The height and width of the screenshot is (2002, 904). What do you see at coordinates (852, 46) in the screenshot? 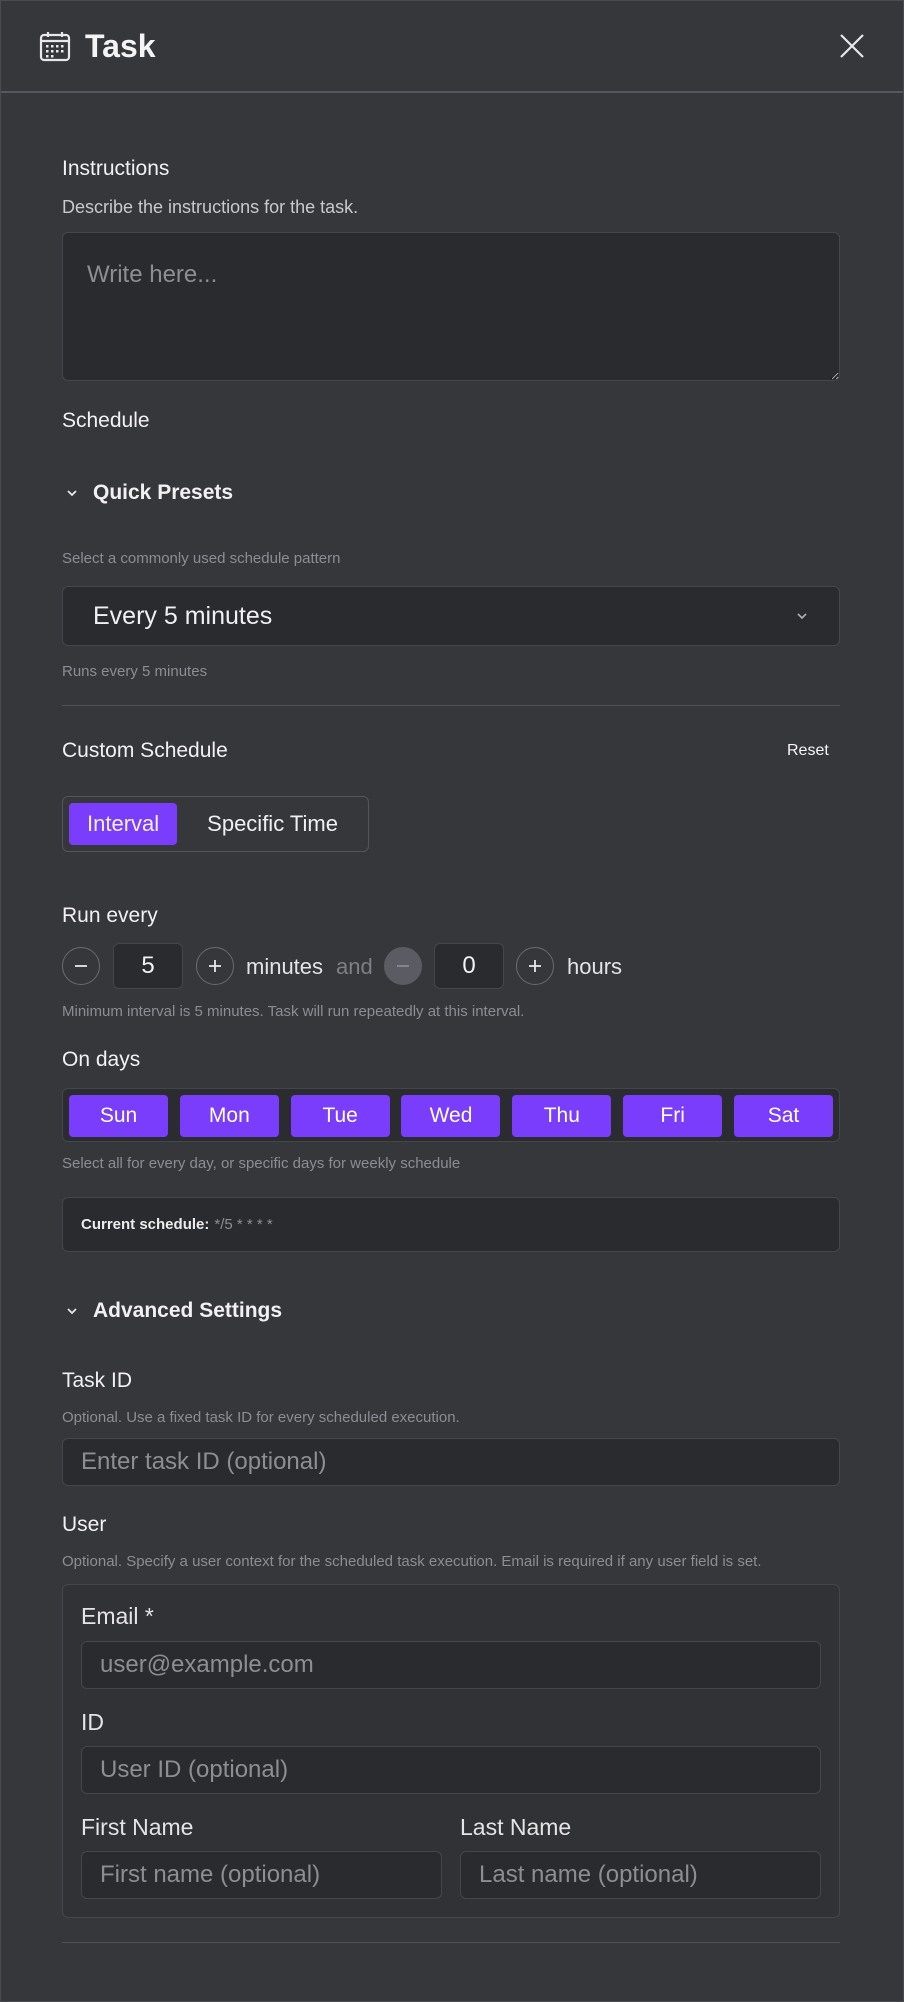
I see `close-icon` at bounding box center [852, 46].